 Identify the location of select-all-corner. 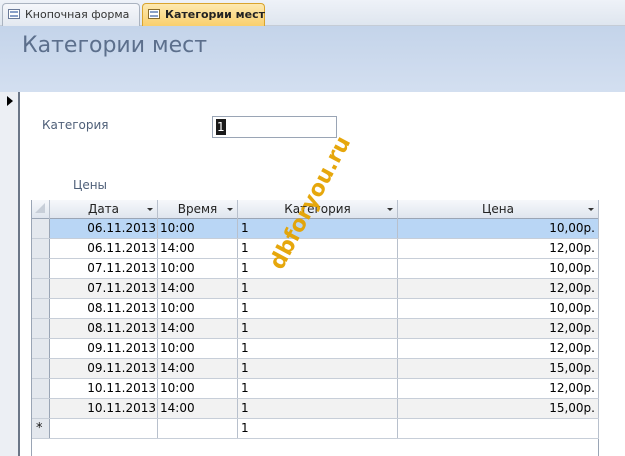
(41, 209).